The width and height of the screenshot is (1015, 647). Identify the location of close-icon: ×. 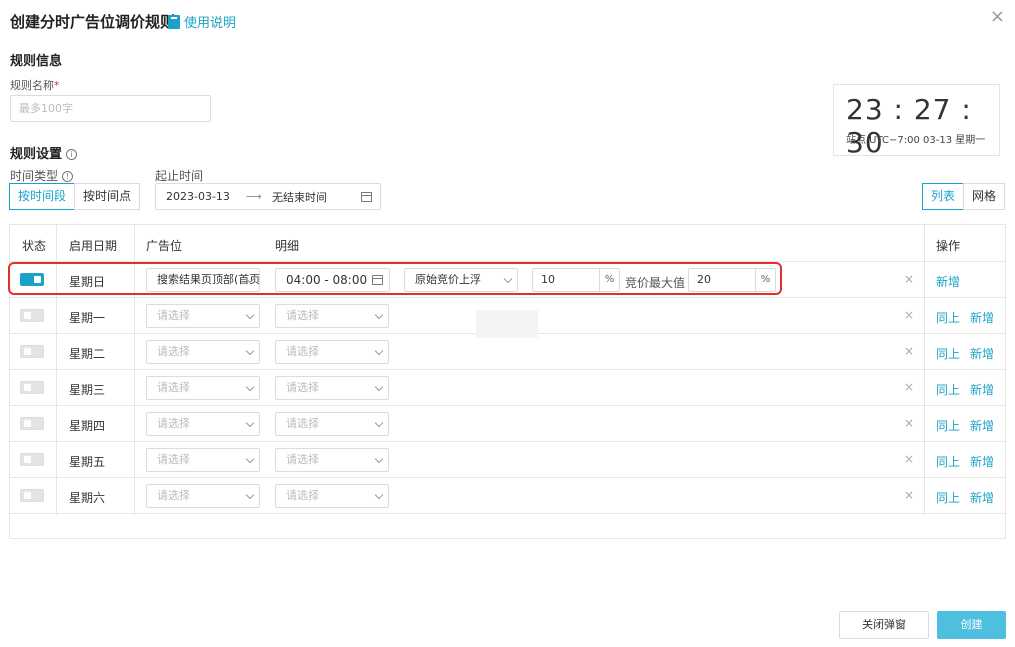
(997, 16).